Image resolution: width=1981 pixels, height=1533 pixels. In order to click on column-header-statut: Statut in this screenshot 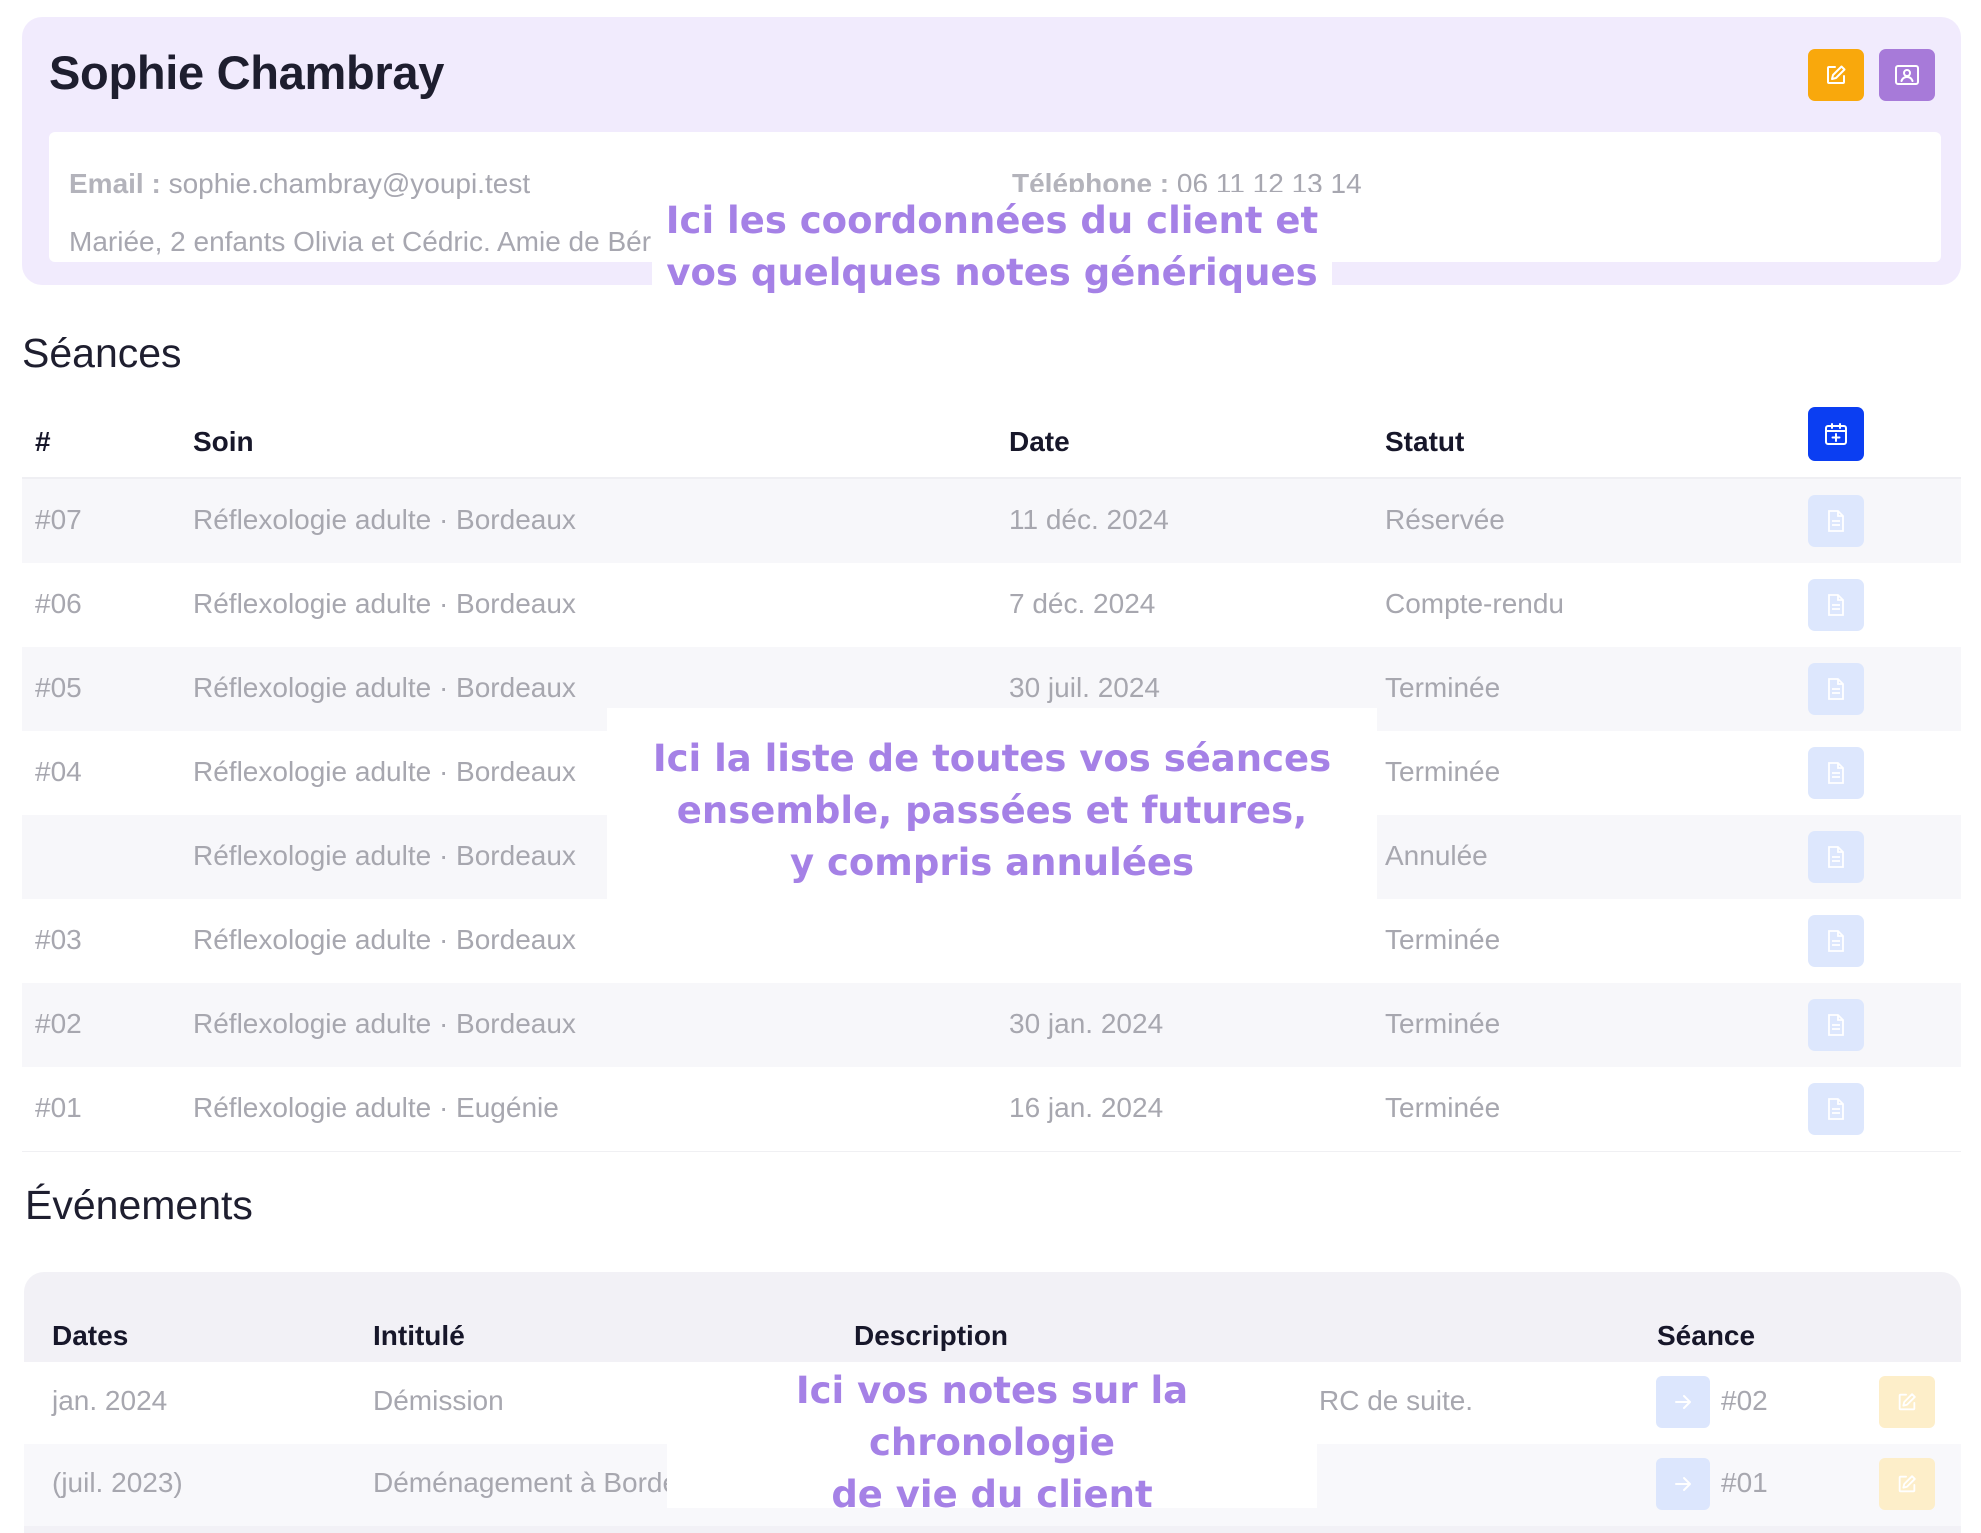, I will do `click(1425, 441)`.